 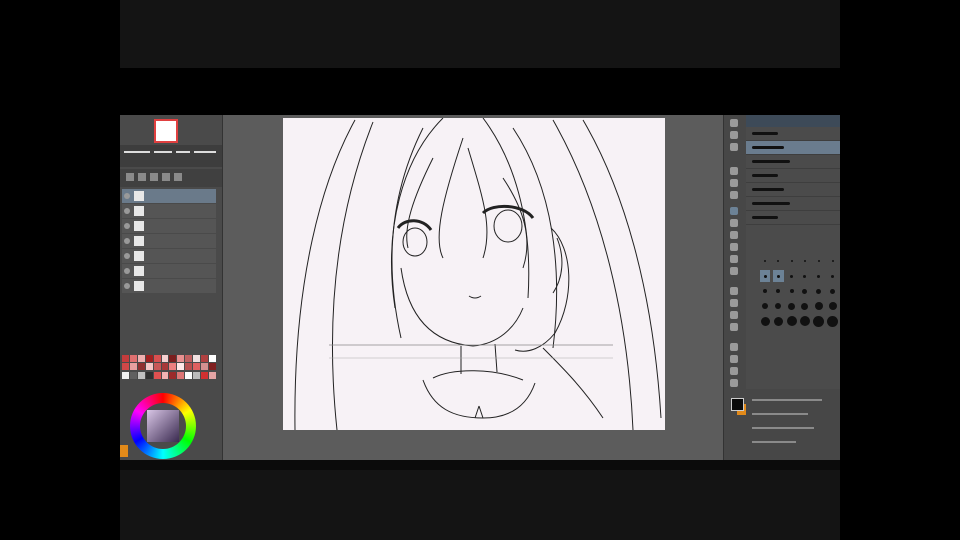 What do you see at coordinates (734, 247) in the screenshot?
I see `airbrush-tool-icon` at bounding box center [734, 247].